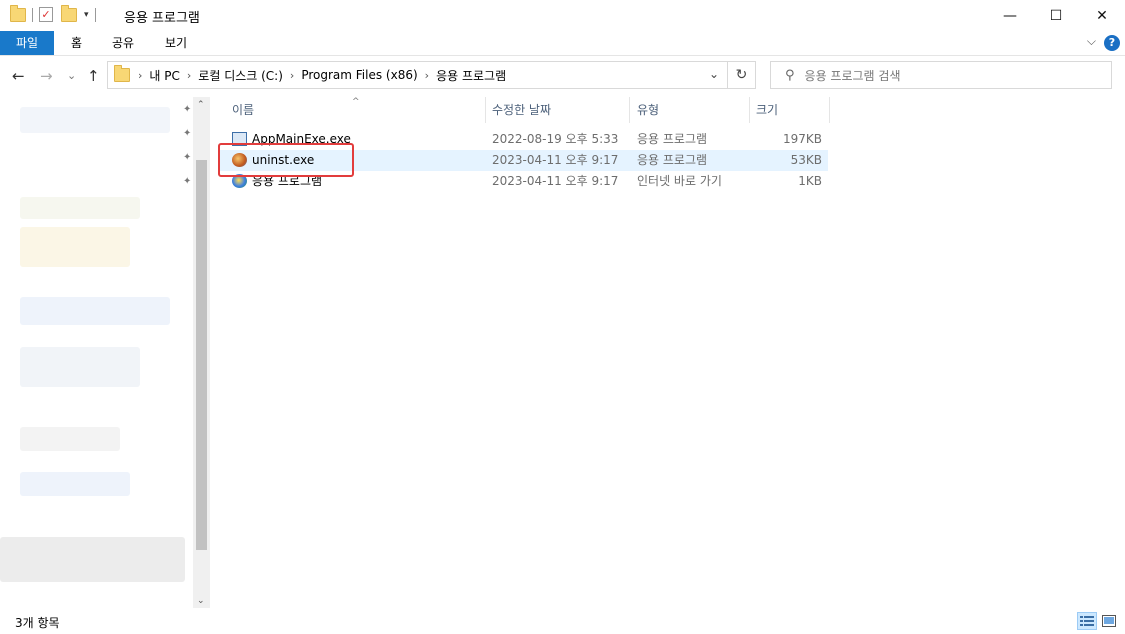  I want to click on scroll-up-icon: ⌃, so click(201, 105).